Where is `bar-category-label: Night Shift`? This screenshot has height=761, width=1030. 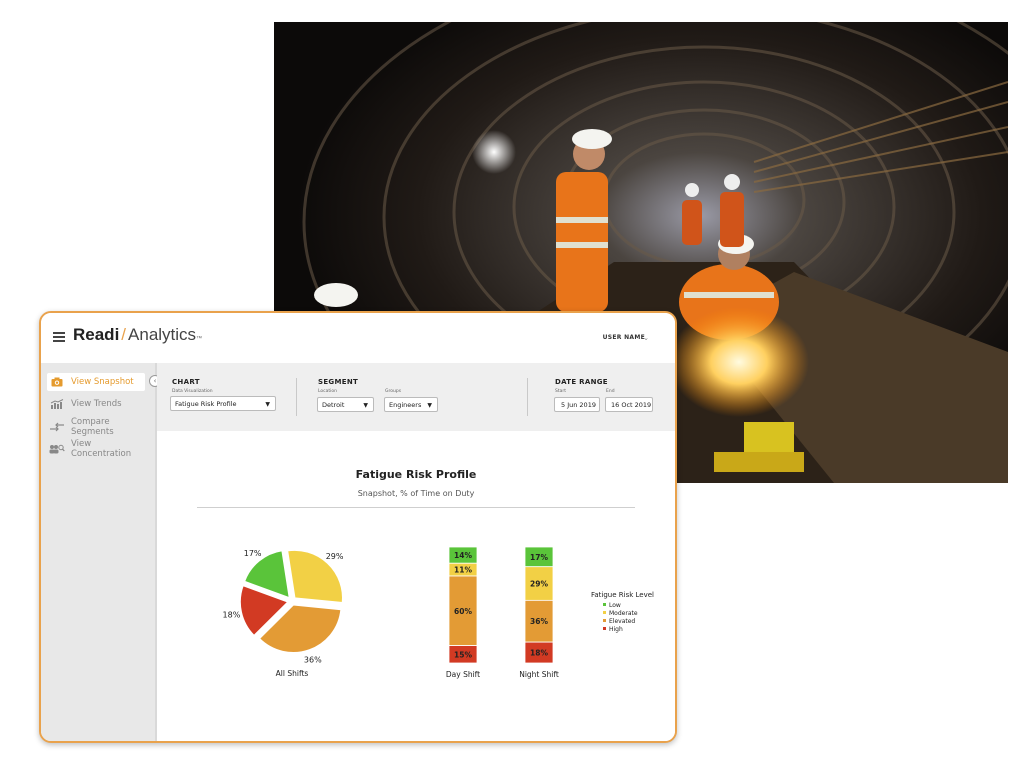 bar-category-label: Night Shift is located at coordinates (539, 674).